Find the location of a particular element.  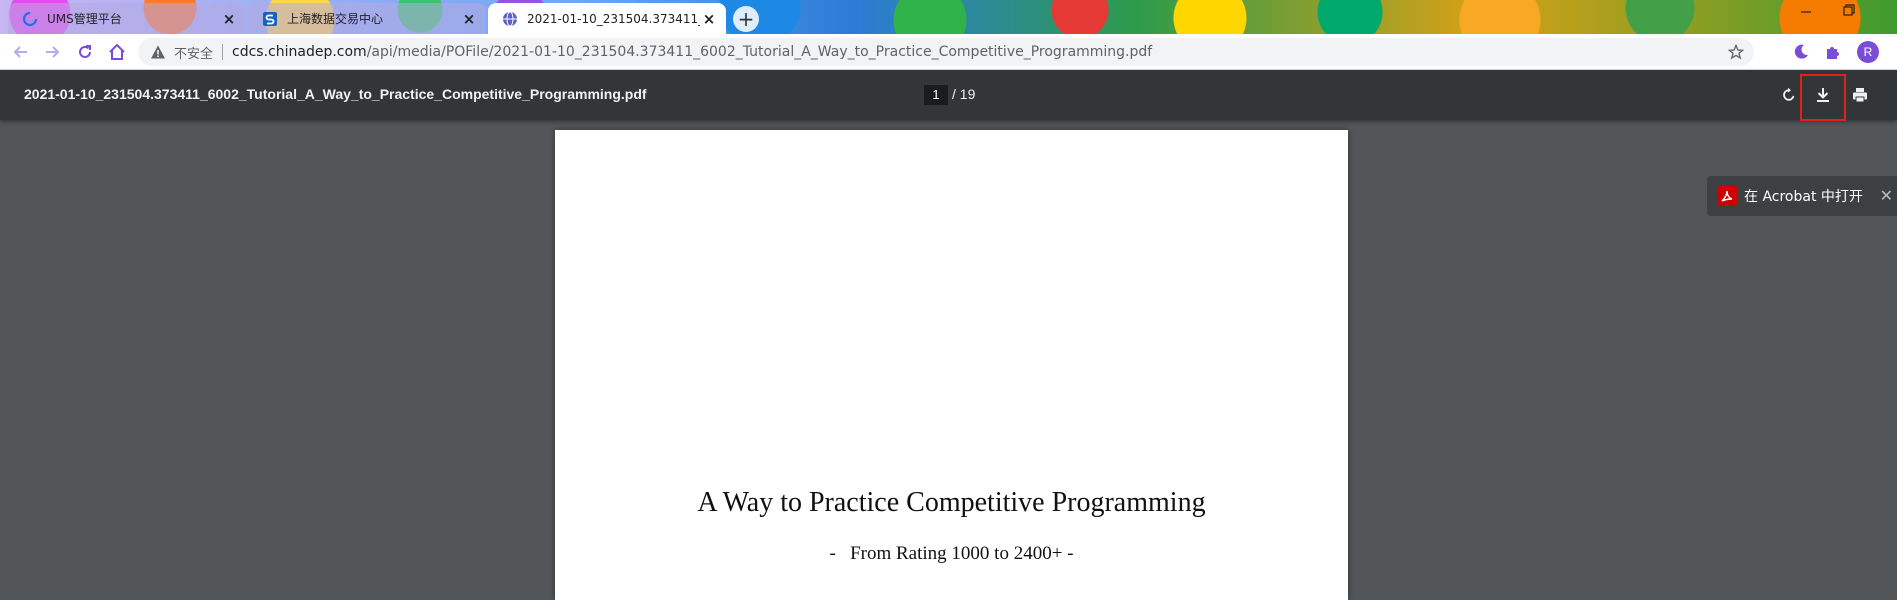

tab-title: 2021-01-10_231504.373411_6 is located at coordinates (613, 18).